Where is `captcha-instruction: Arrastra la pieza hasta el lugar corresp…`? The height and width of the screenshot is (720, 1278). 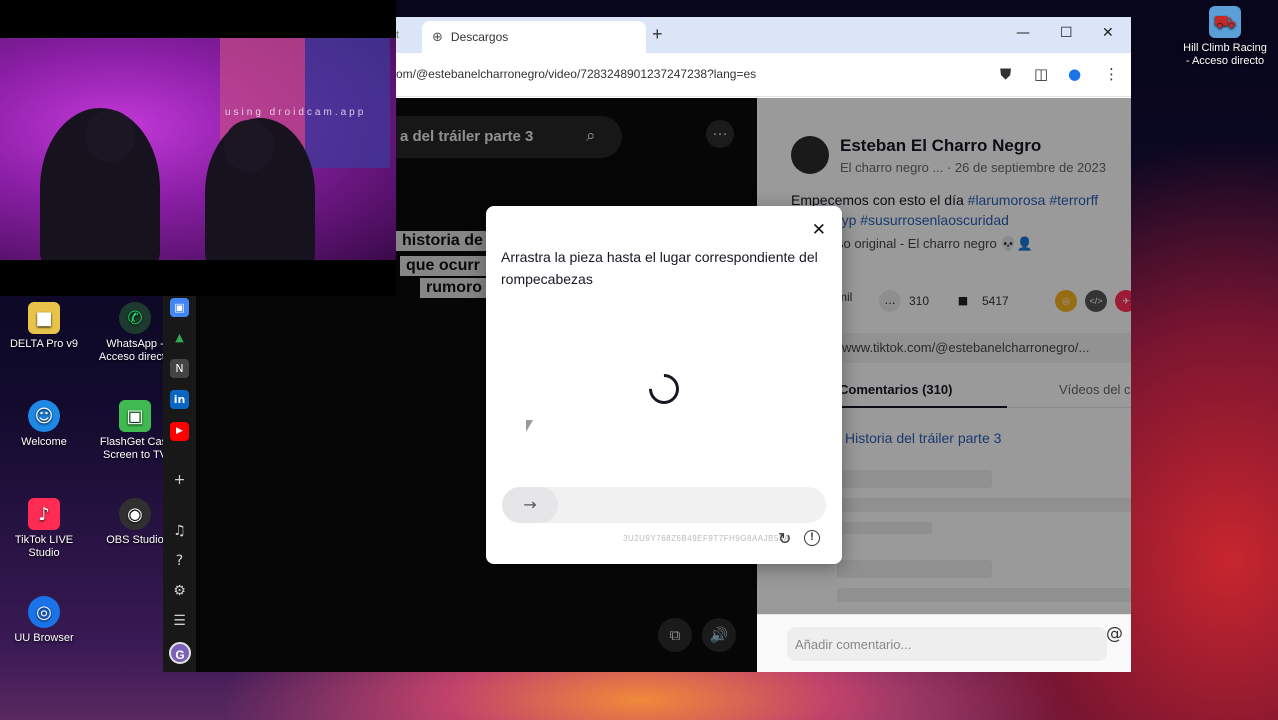
captcha-instruction: Arrastra la pieza hasta el lugar corresp… is located at coordinates (659, 268).